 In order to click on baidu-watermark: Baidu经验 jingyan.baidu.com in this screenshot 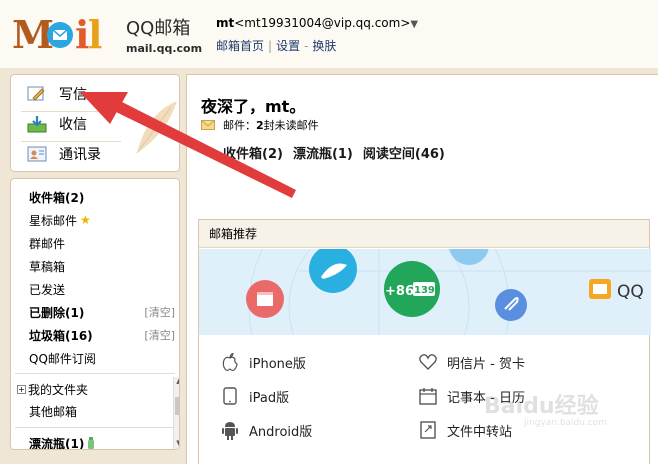, I will do `click(568, 413)`.